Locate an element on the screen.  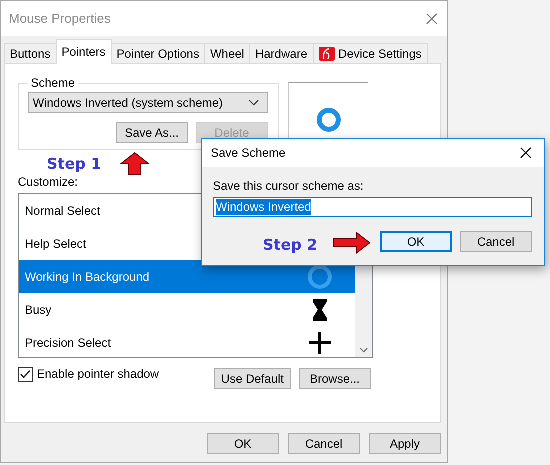
step-label: Step 1 is located at coordinates (74, 164).